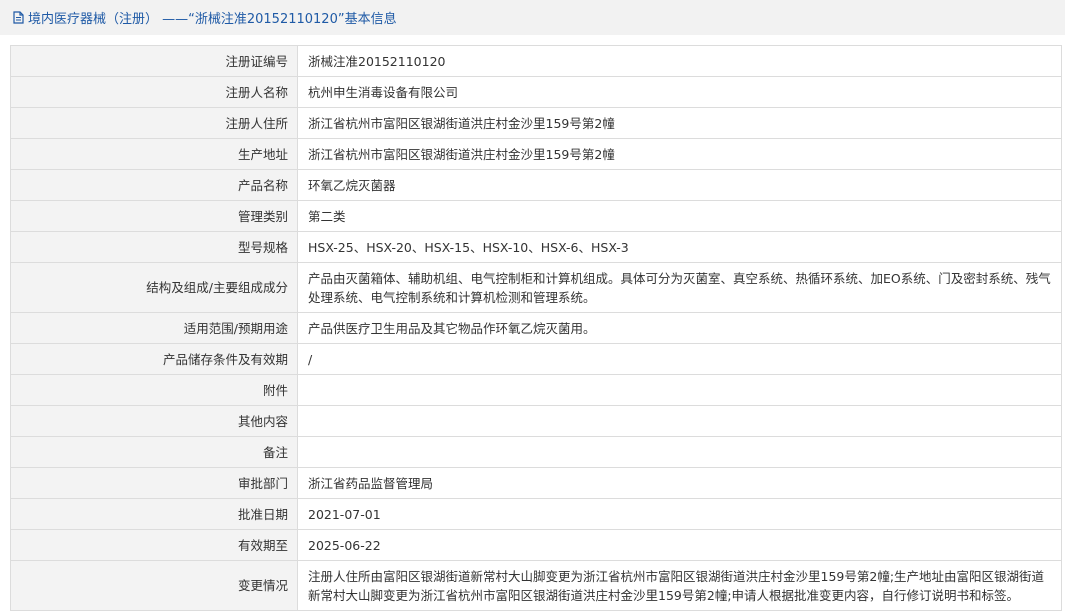 This screenshot has height=611, width=1065. Describe the element at coordinates (154, 185) in the screenshot. I see `row-label: 产品名称` at that location.